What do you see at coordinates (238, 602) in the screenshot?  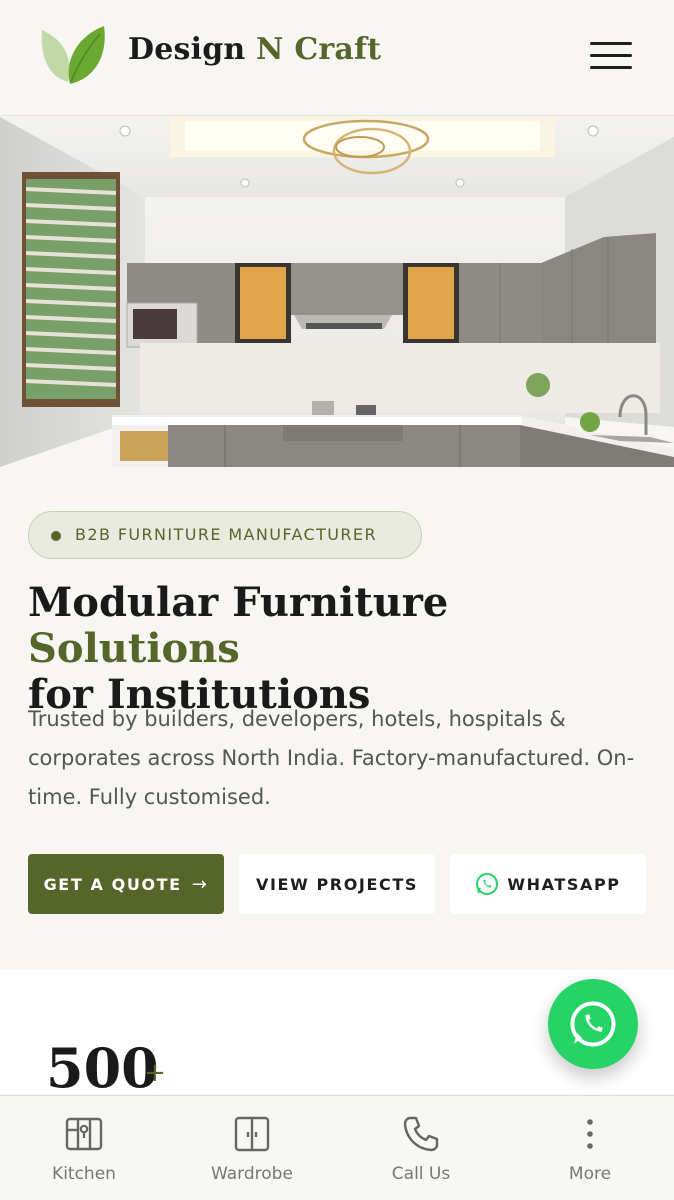 I see `title-part1: Modular Furniture` at bounding box center [238, 602].